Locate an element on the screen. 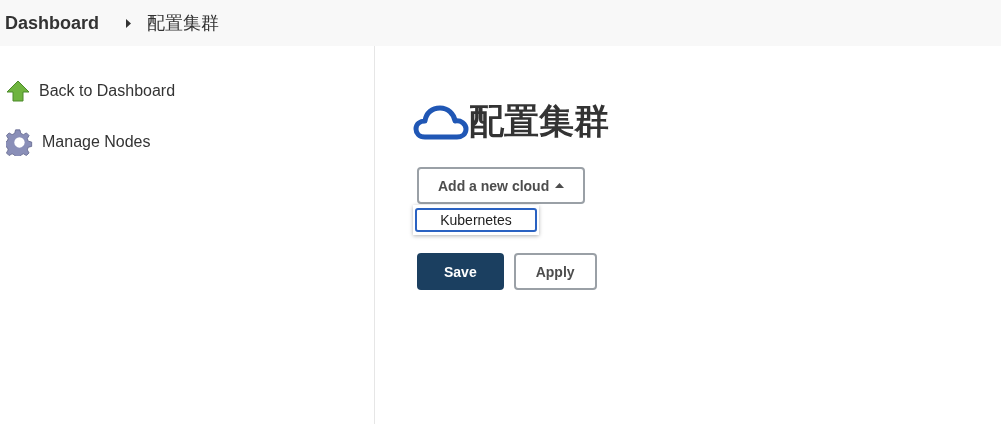  page-title: 配置集群 is located at coordinates (539, 121).